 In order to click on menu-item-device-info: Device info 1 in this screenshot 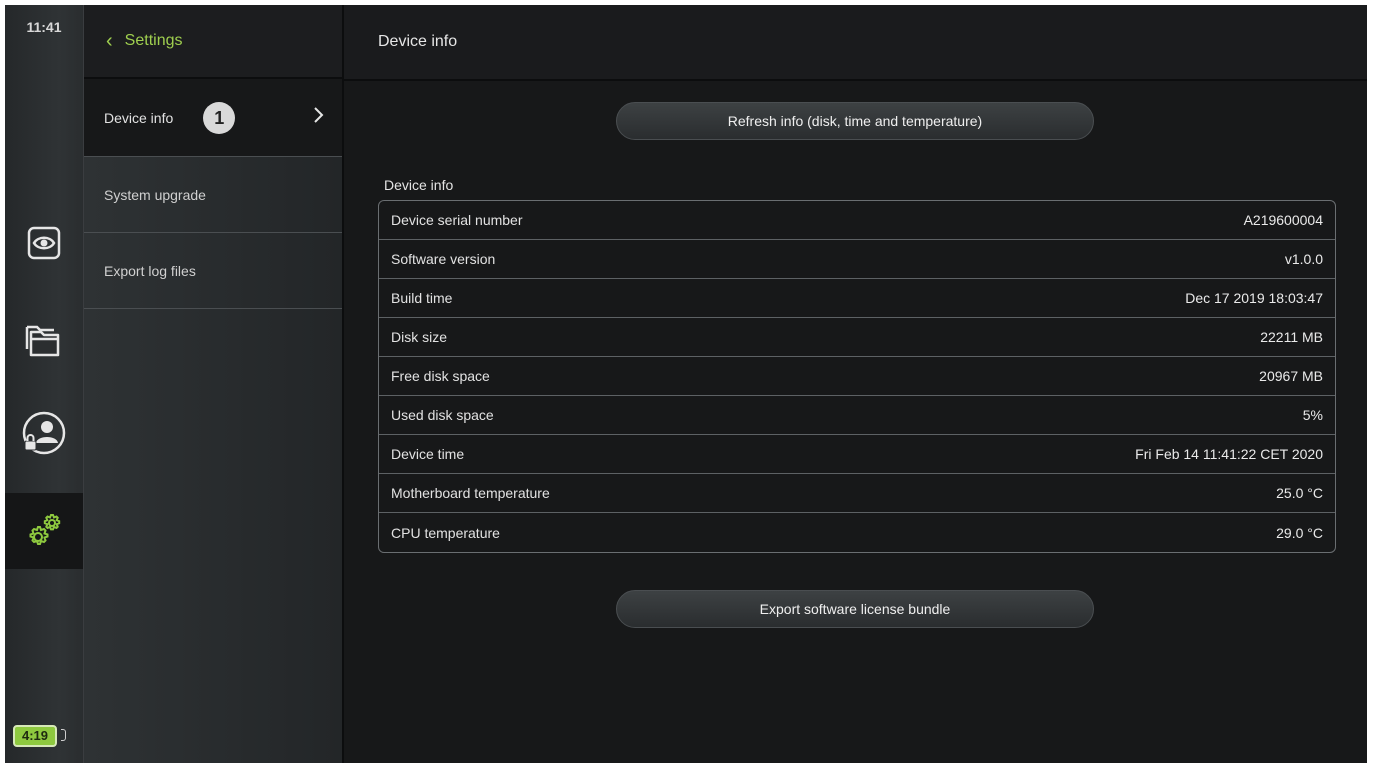, I will do `click(213, 118)`.